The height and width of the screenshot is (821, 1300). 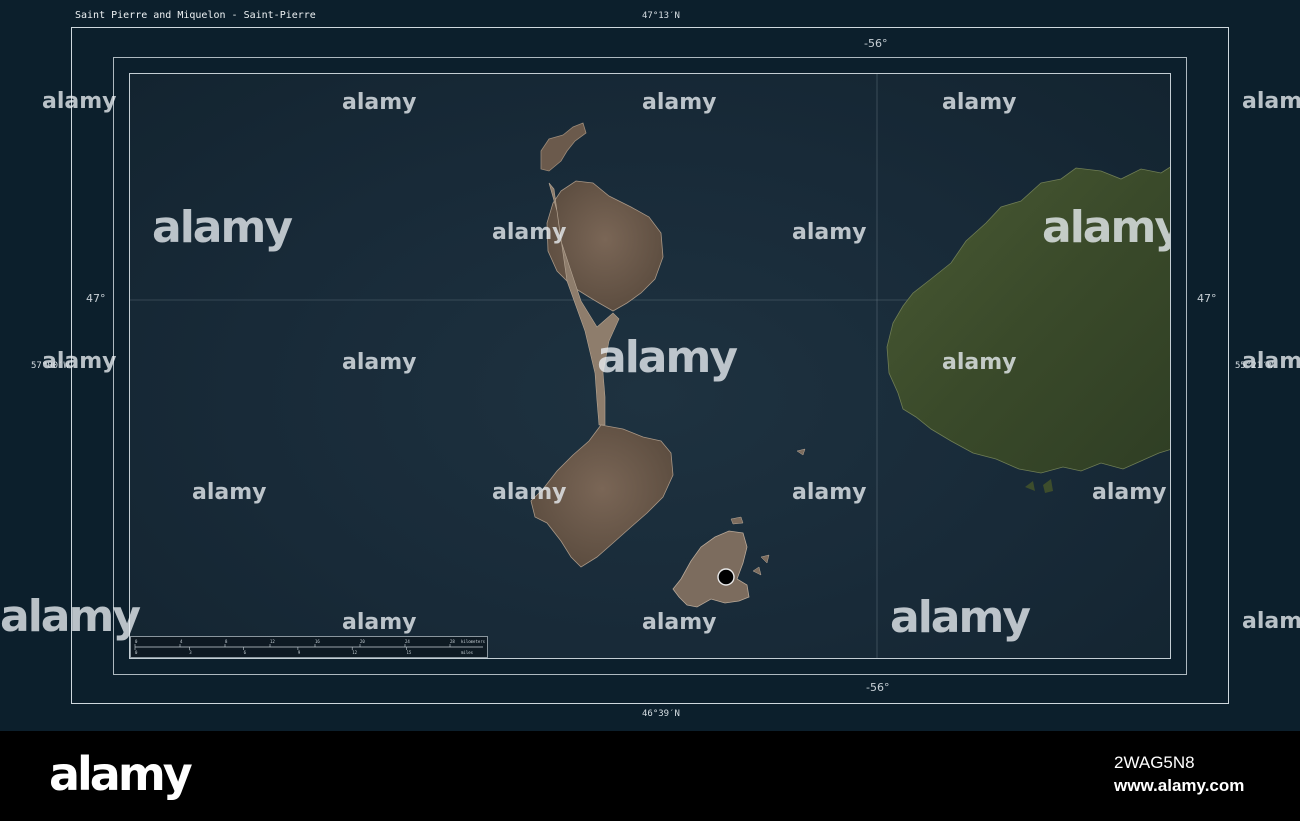 What do you see at coordinates (317, 641) in the screenshot?
I see `scale-tick-label: 16` at bounding box center [317, 641].